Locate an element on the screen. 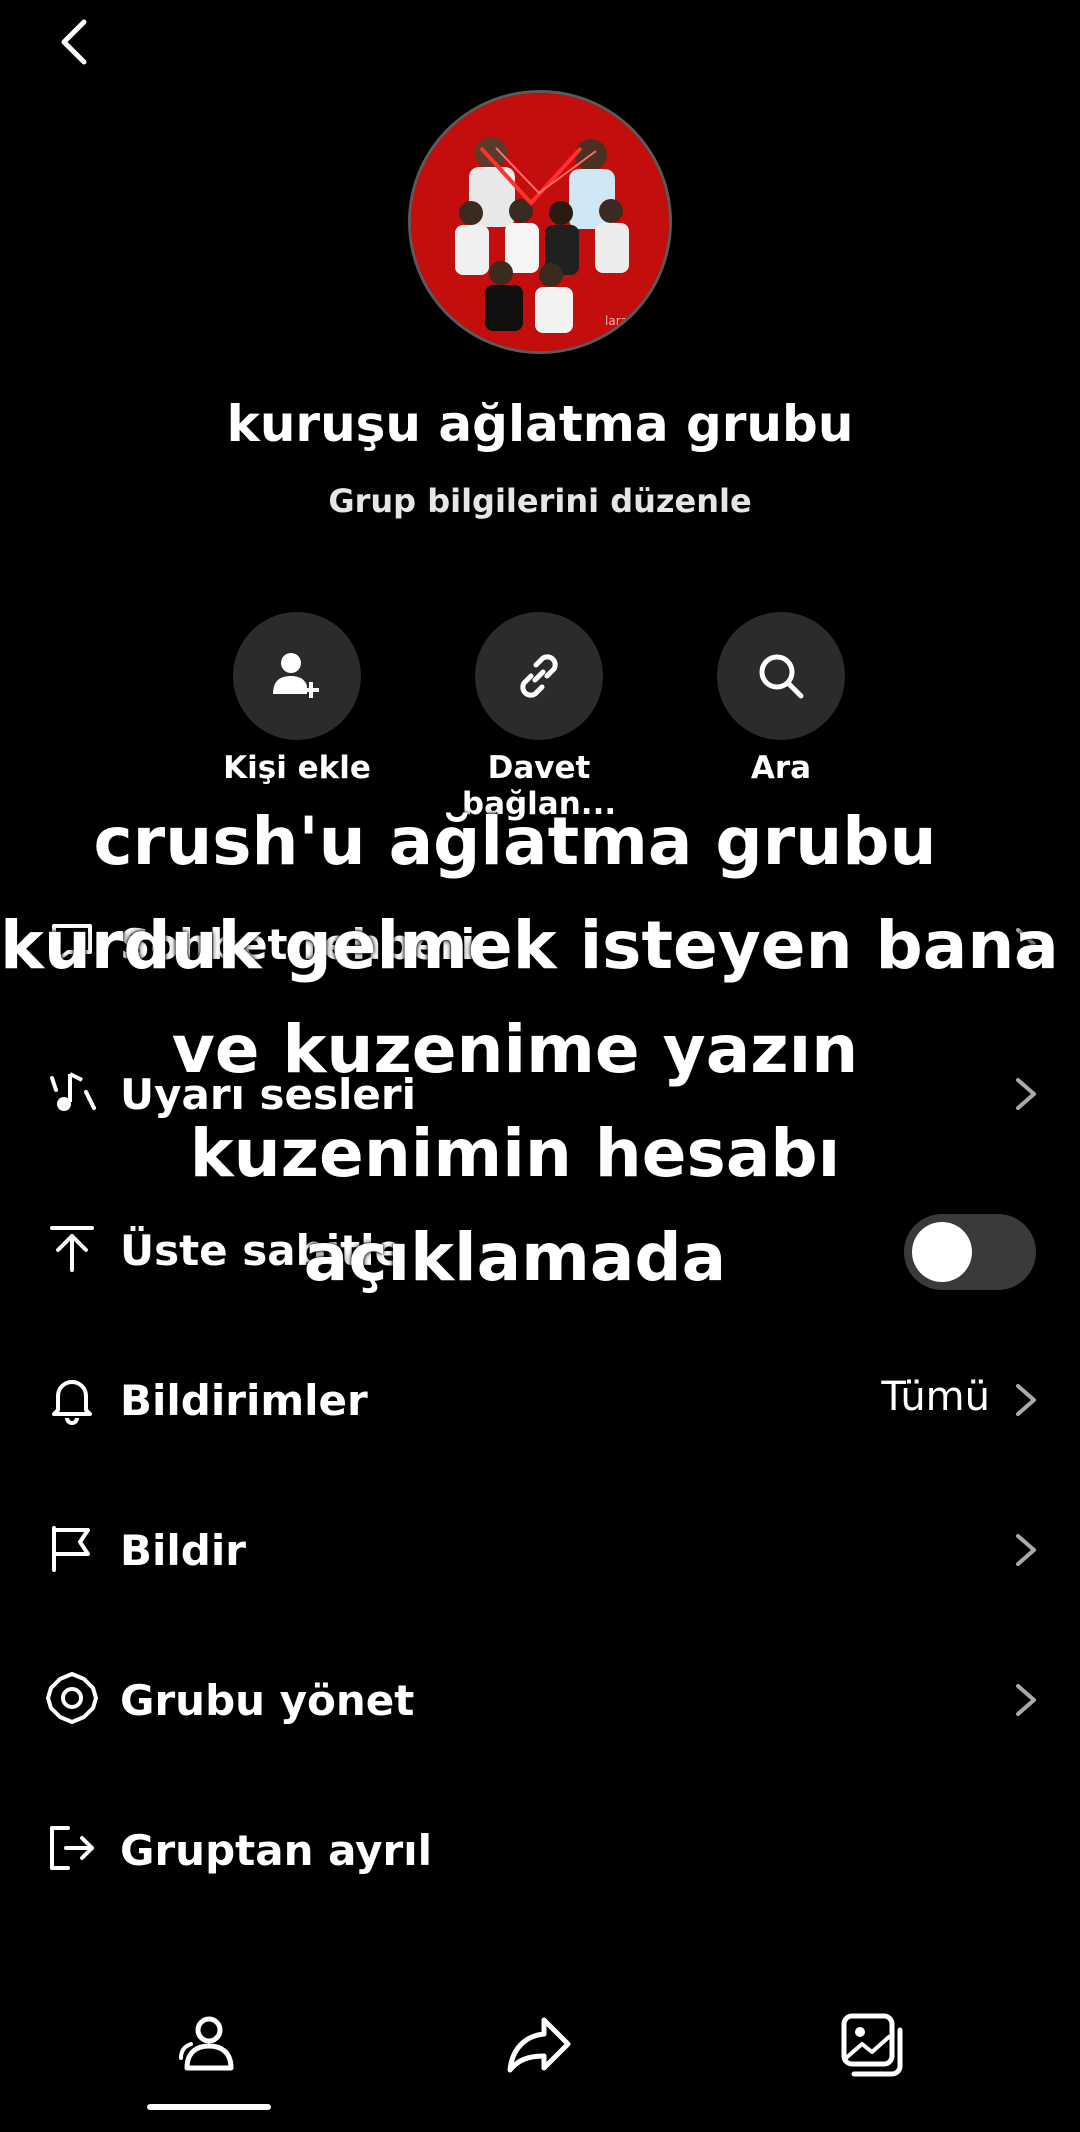 Image resolution: width=1080 pixels, height=2132 pixels. group-photo: lara is located at coordinates (540, 222).